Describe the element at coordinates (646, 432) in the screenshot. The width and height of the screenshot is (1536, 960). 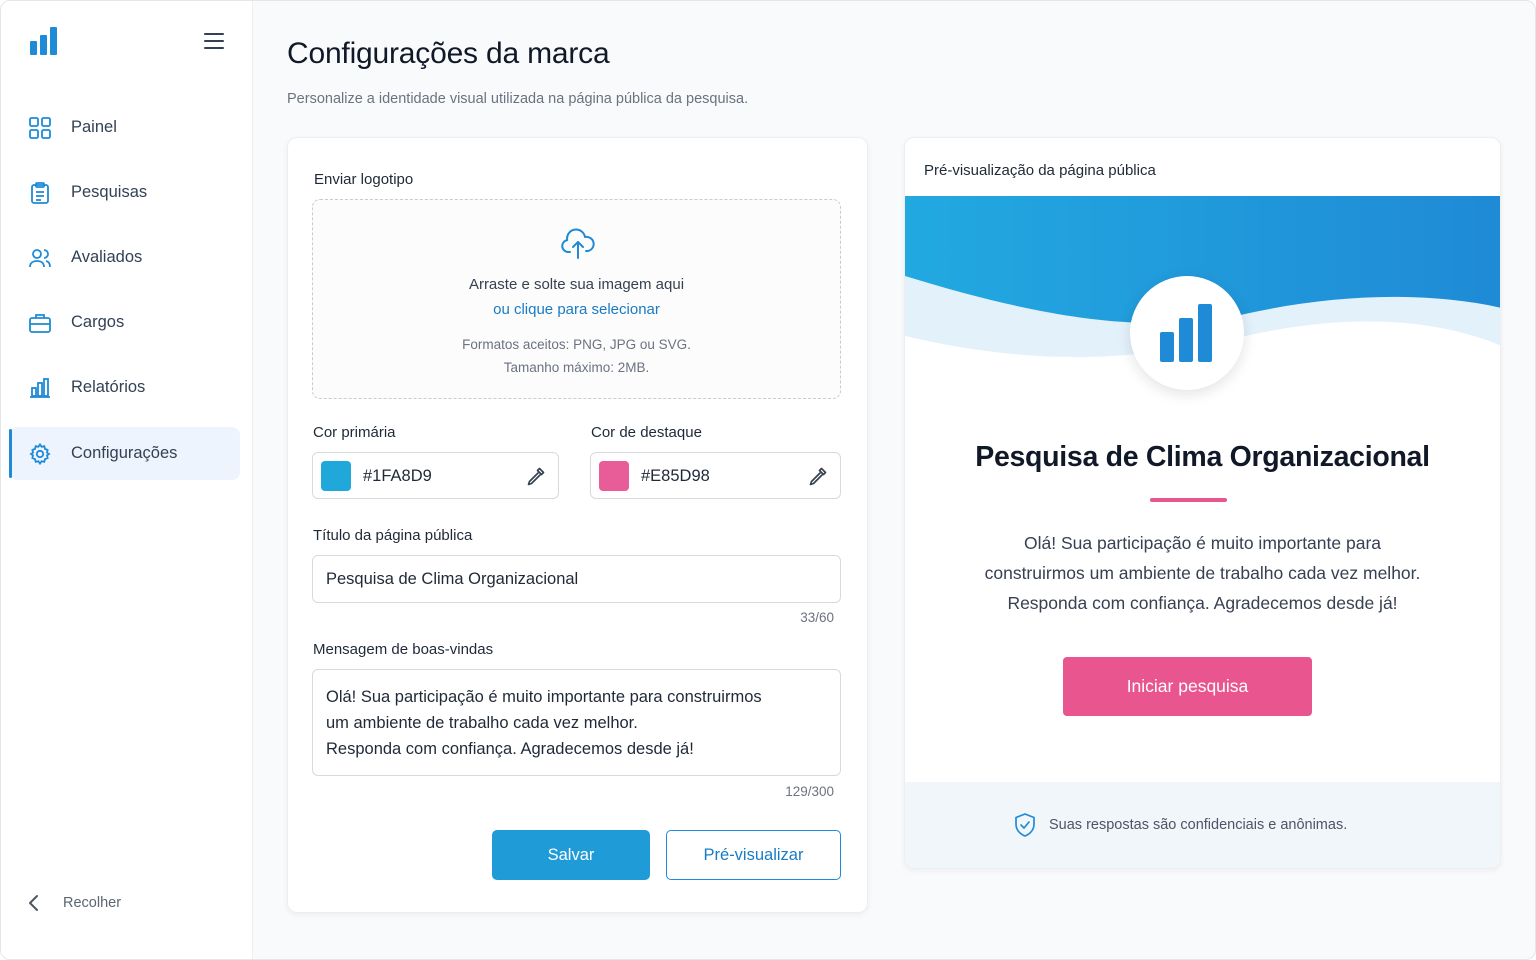
I see `accent-color-label: Cor de destaque` at that location.